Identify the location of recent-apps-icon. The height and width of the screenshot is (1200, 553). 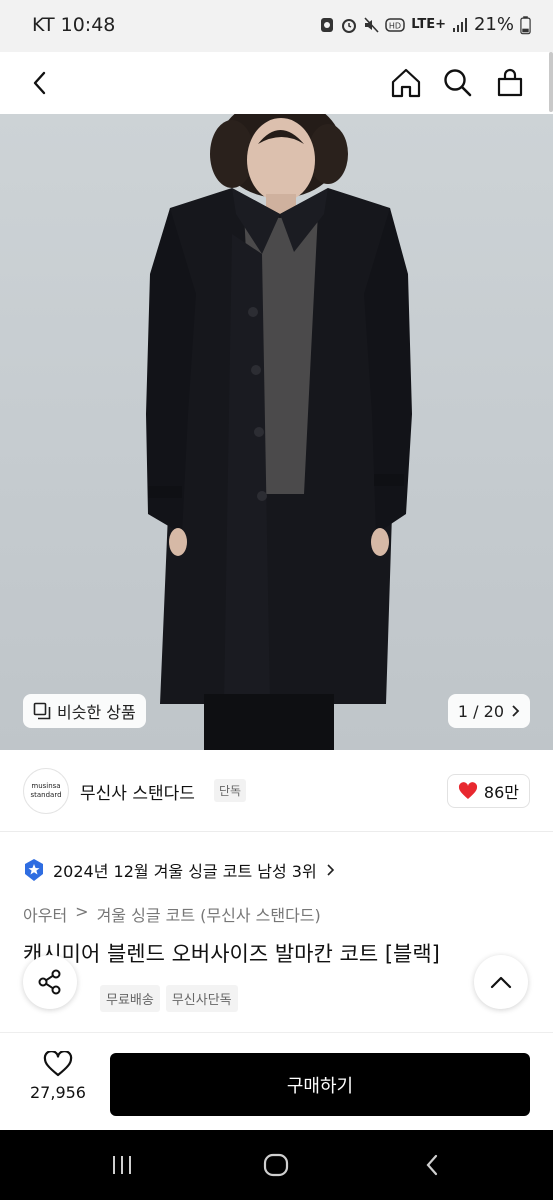
(122, 1165).